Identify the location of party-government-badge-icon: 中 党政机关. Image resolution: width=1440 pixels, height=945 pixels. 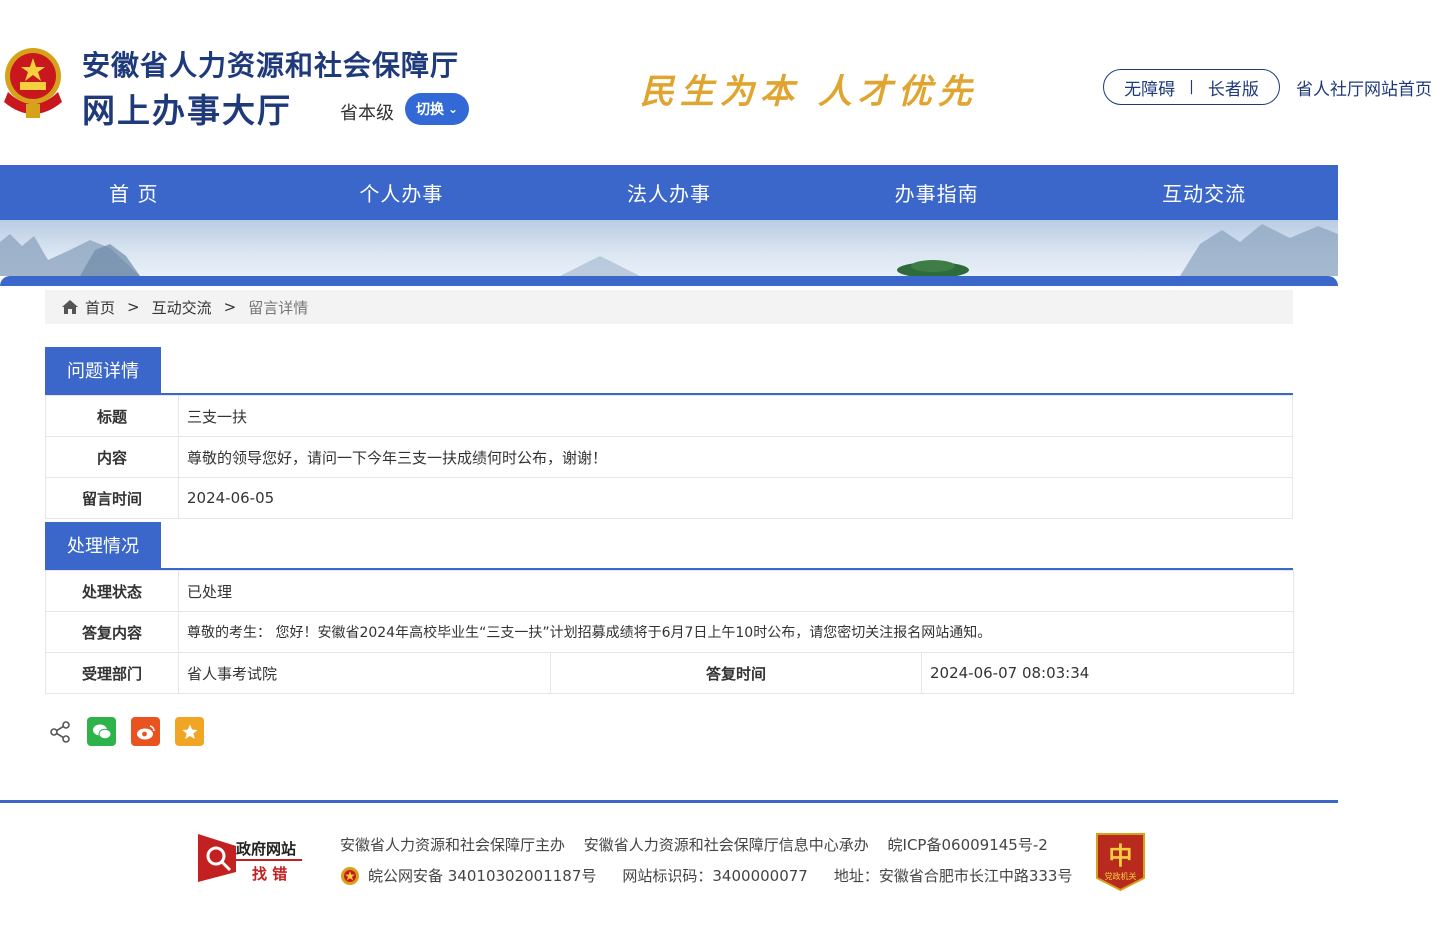
(1120, 861).